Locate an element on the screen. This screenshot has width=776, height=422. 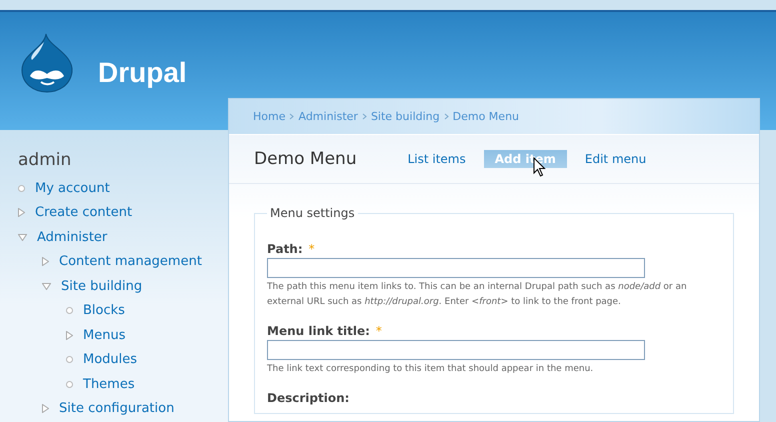
site-name: Drupal is located at coordinates (142, 73).